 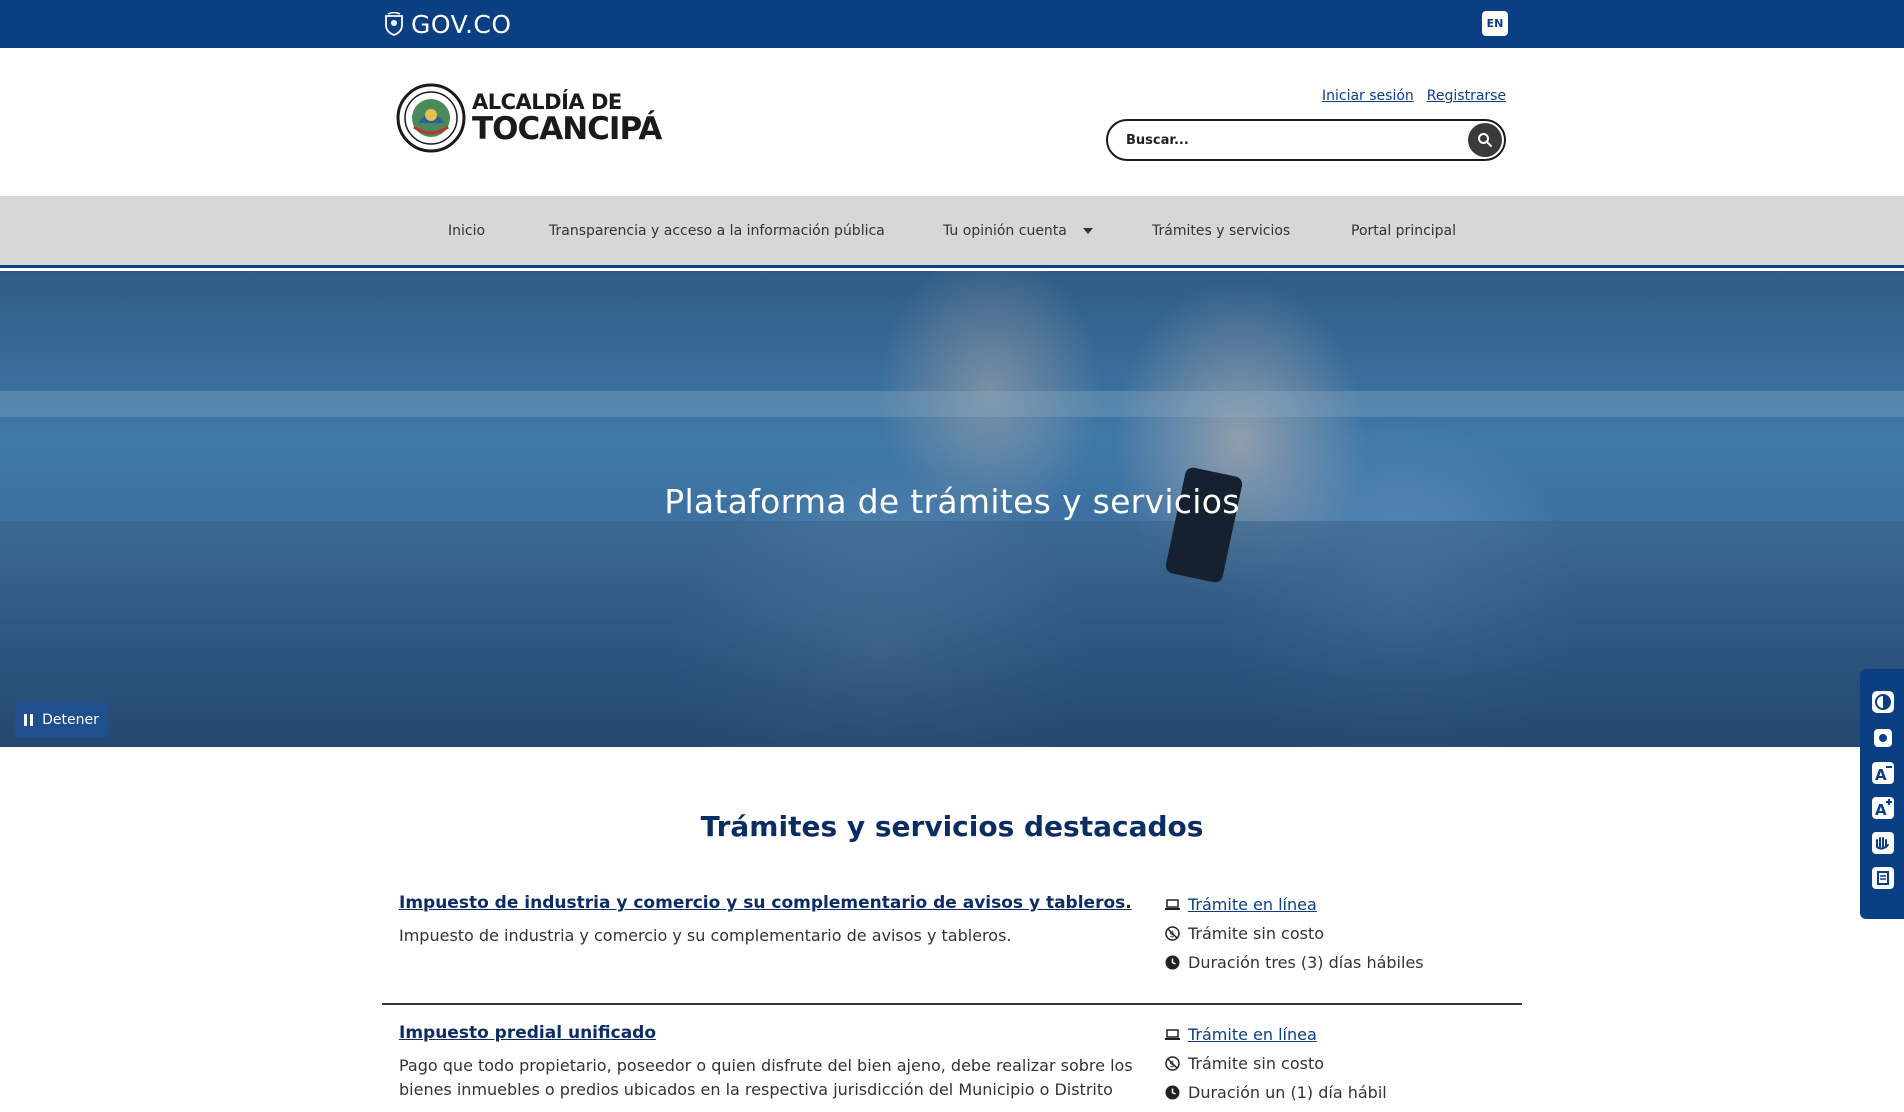 What do you see at coordinates (70, 719) in the screenshot?
I see `stop-label: Detener` at bounding box center [70, 719].